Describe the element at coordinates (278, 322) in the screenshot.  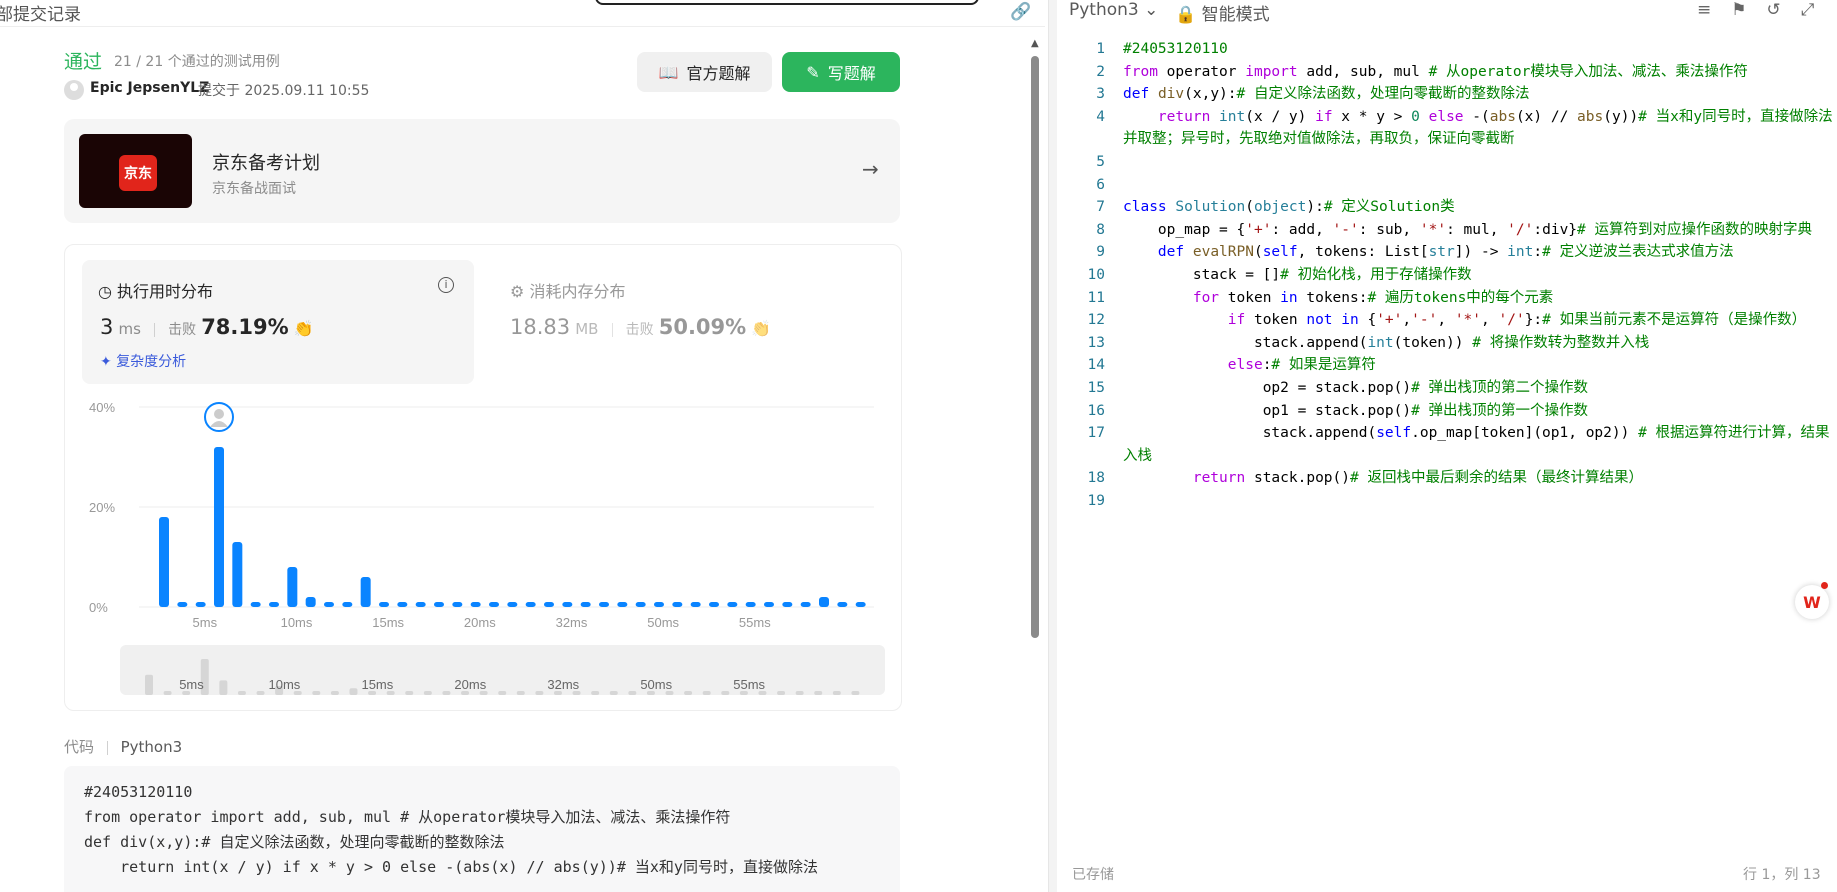
I see `runtime-card: ◷ 执行用时分布 i 3 ms 击败 78.19% 👏 ✦ 复杂度分析` at that location.